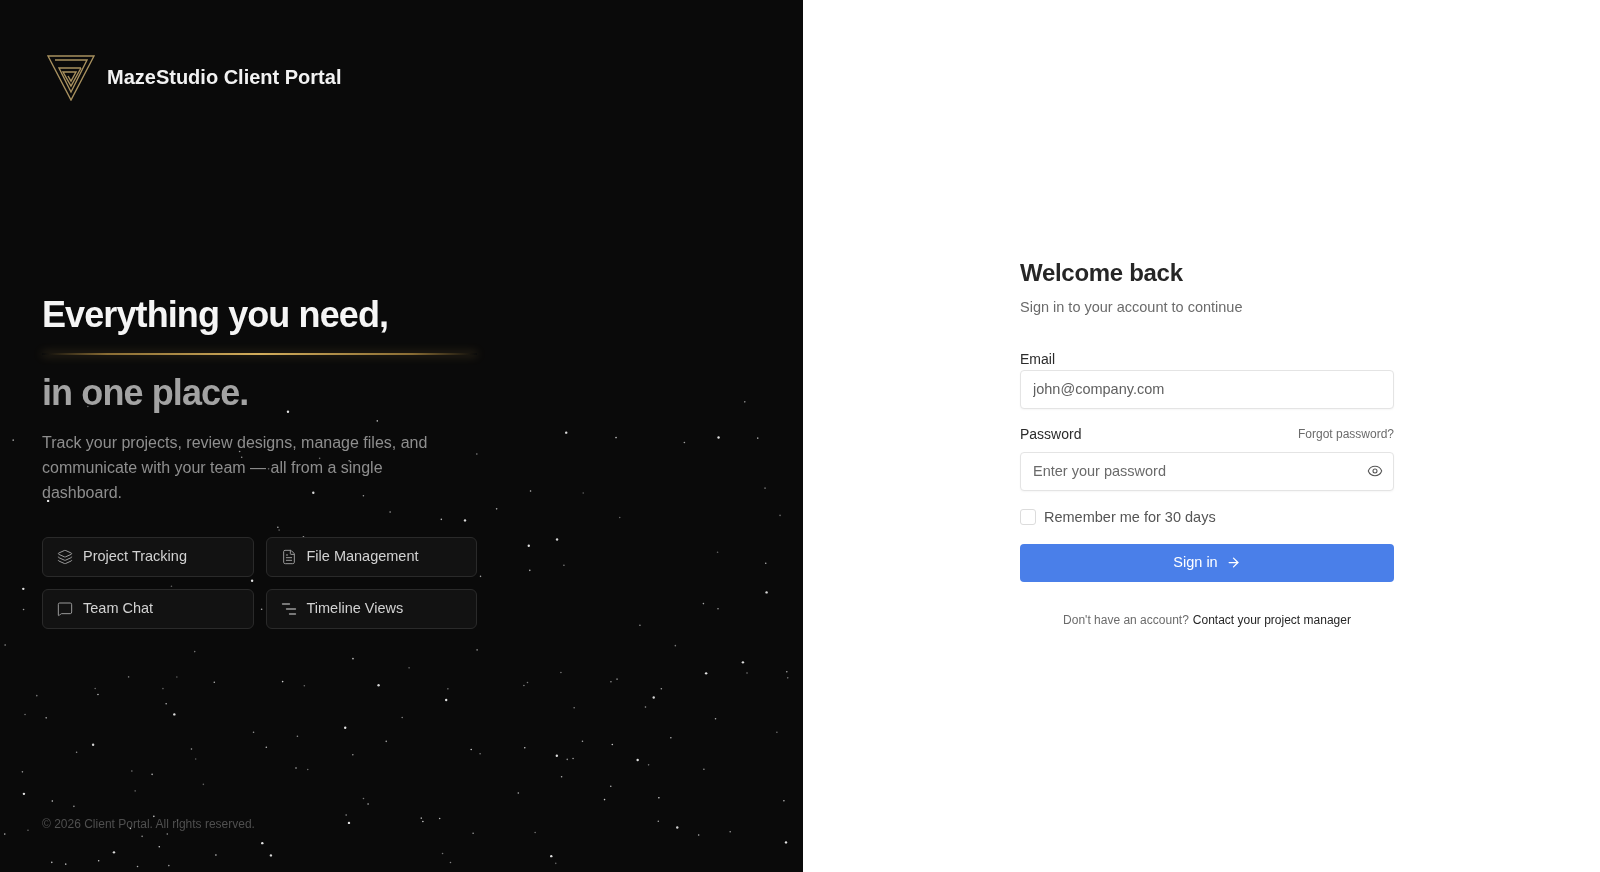 This screenshot has width=1600, height=872. Describe the element at coordinates (65, 609) in the screenshot. I see `chat-bubble-icon` at that location.